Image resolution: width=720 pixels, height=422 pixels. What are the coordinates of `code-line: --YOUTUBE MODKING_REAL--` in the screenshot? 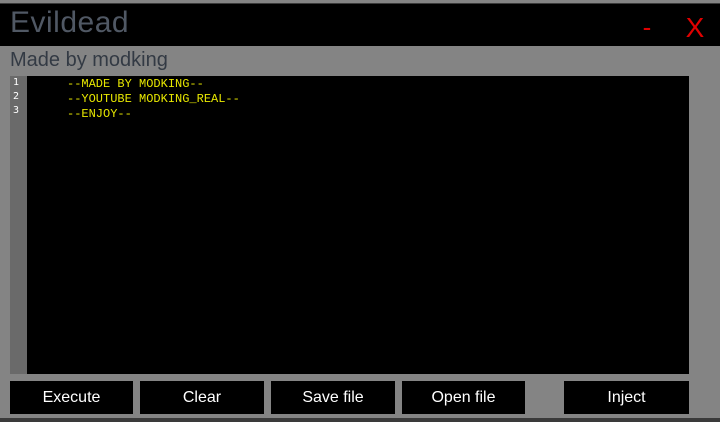 It's located at (153, 99).